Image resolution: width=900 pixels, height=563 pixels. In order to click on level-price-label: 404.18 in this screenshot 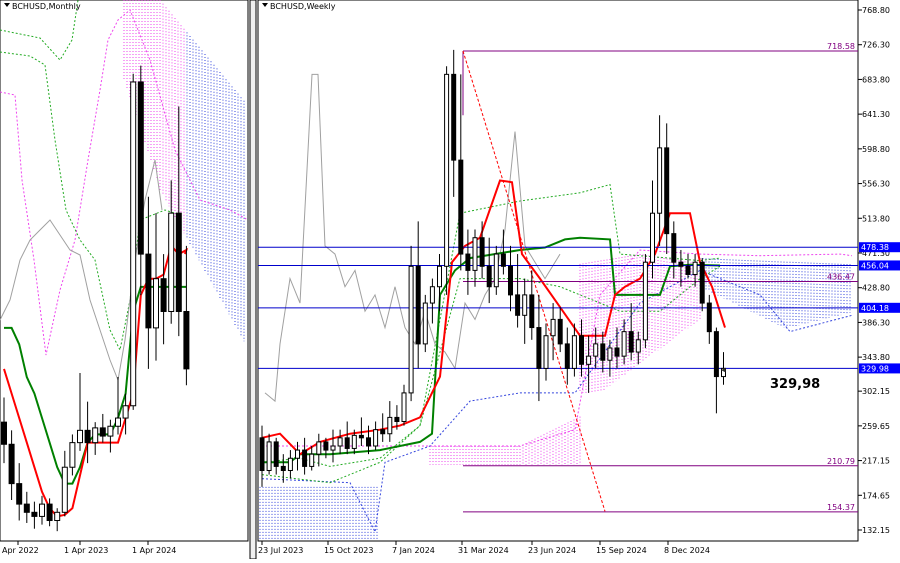, I will do `click(875, 308)`.